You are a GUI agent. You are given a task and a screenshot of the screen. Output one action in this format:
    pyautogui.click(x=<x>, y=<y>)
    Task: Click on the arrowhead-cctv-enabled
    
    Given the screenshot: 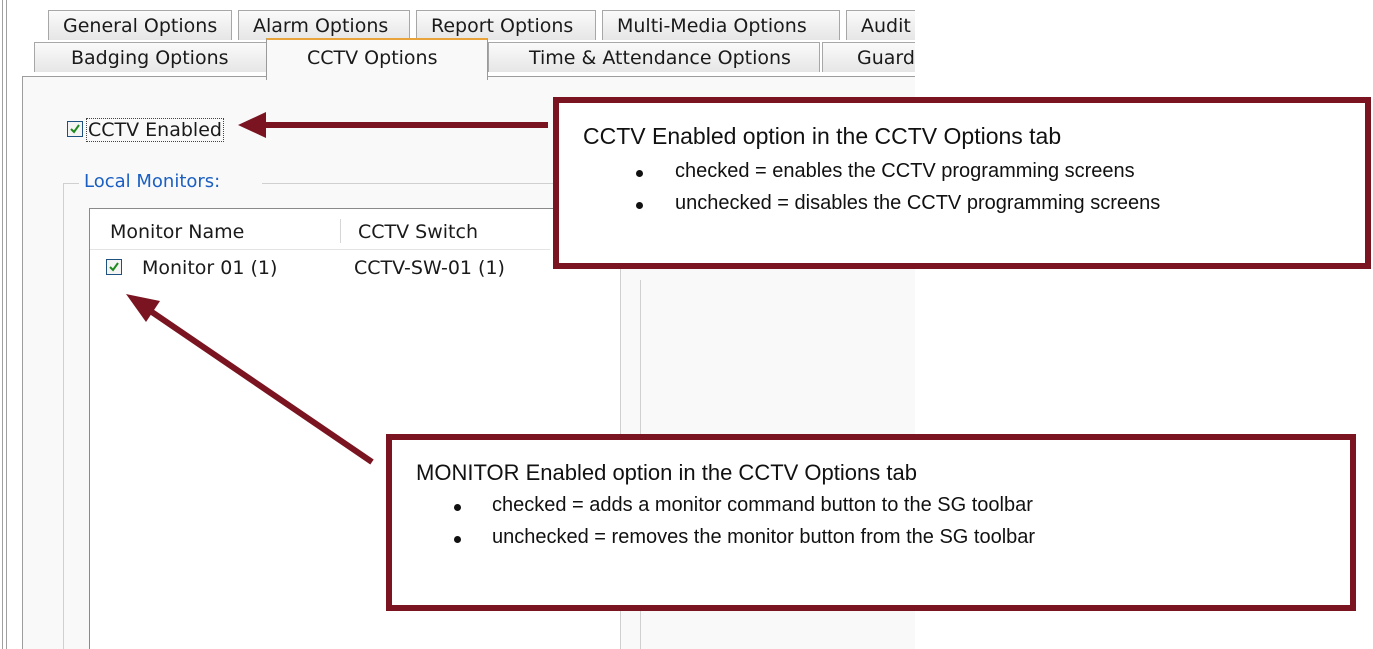 What is the action you would take?
    pyautogui.click(x=252, y=125)
    